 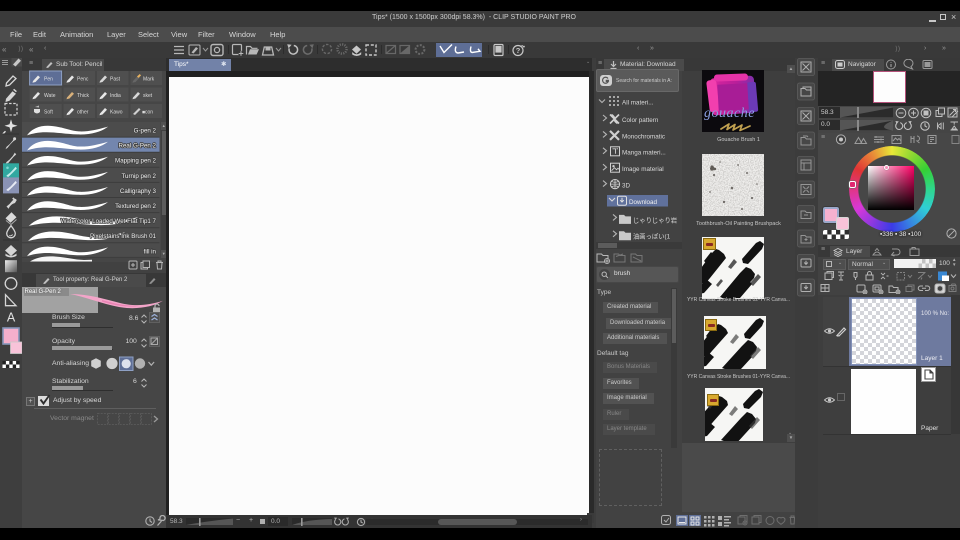 I want to click on svg-text: Mark, so click(x=149, y=79).